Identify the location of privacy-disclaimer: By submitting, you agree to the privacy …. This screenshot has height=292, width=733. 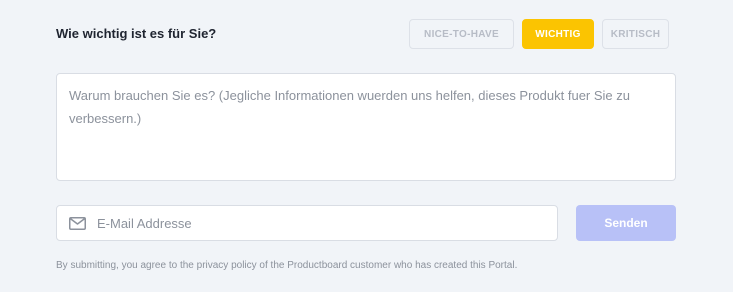
(287, 265).